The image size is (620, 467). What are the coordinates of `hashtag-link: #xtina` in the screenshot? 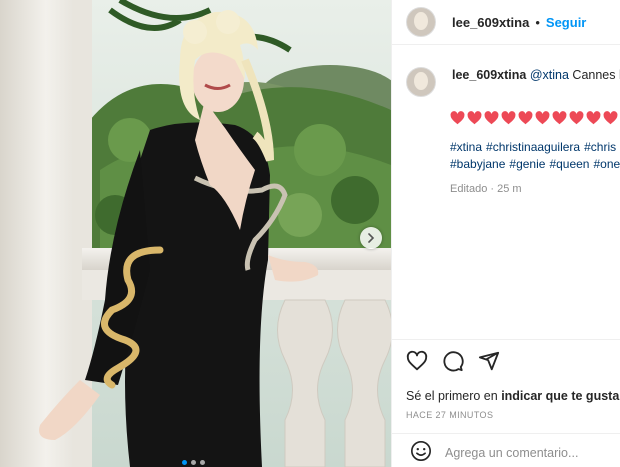 It's located at (466, 147).